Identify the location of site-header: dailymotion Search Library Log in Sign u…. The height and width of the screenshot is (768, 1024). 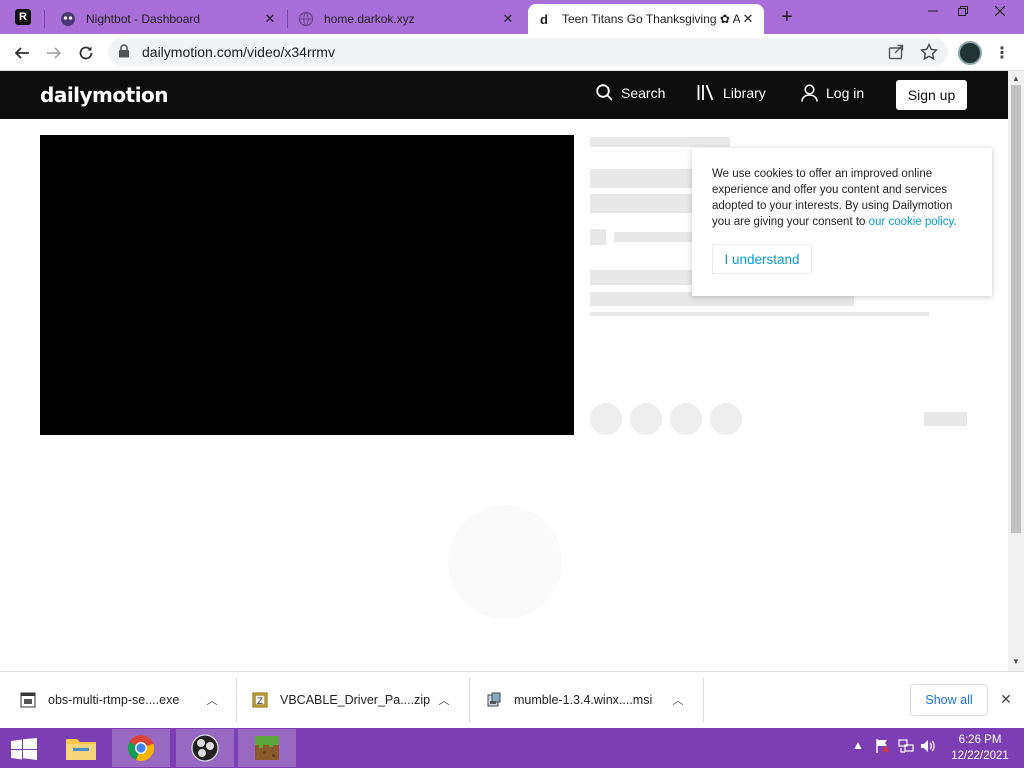
(504, 95).